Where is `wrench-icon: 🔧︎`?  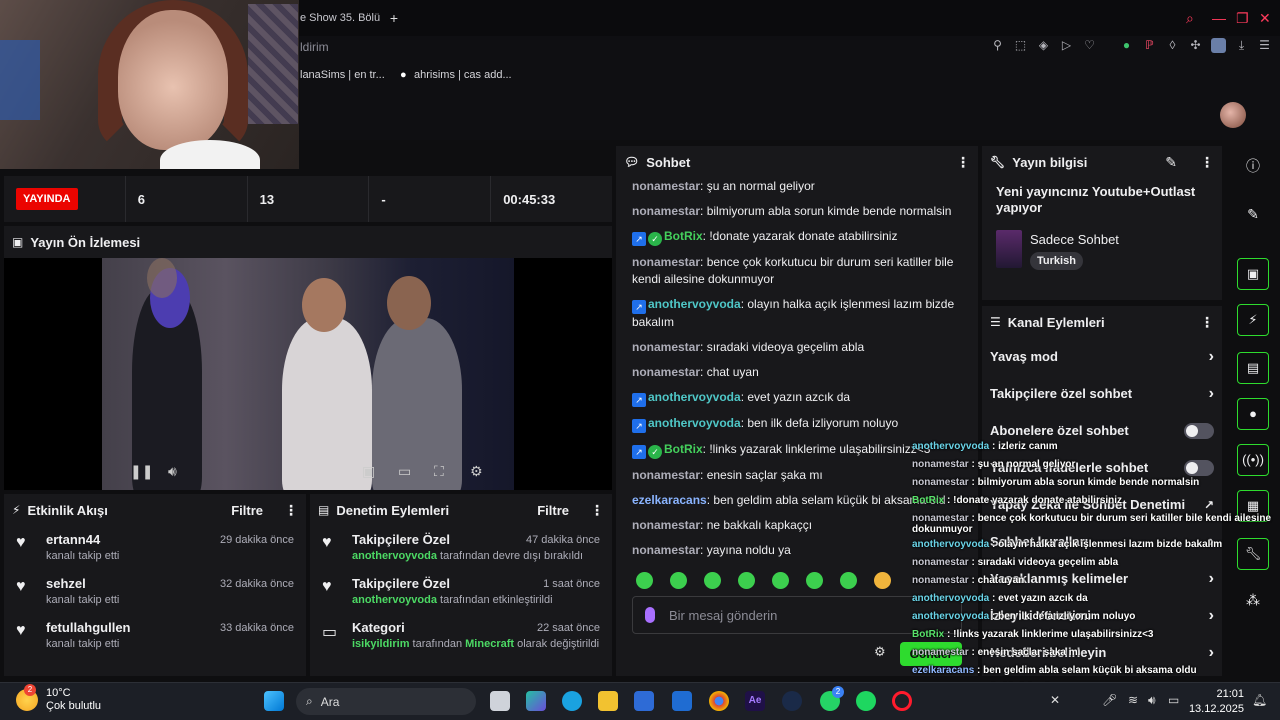
wrench-icon: 🔧︎ is located at coordinates (1253, 554).